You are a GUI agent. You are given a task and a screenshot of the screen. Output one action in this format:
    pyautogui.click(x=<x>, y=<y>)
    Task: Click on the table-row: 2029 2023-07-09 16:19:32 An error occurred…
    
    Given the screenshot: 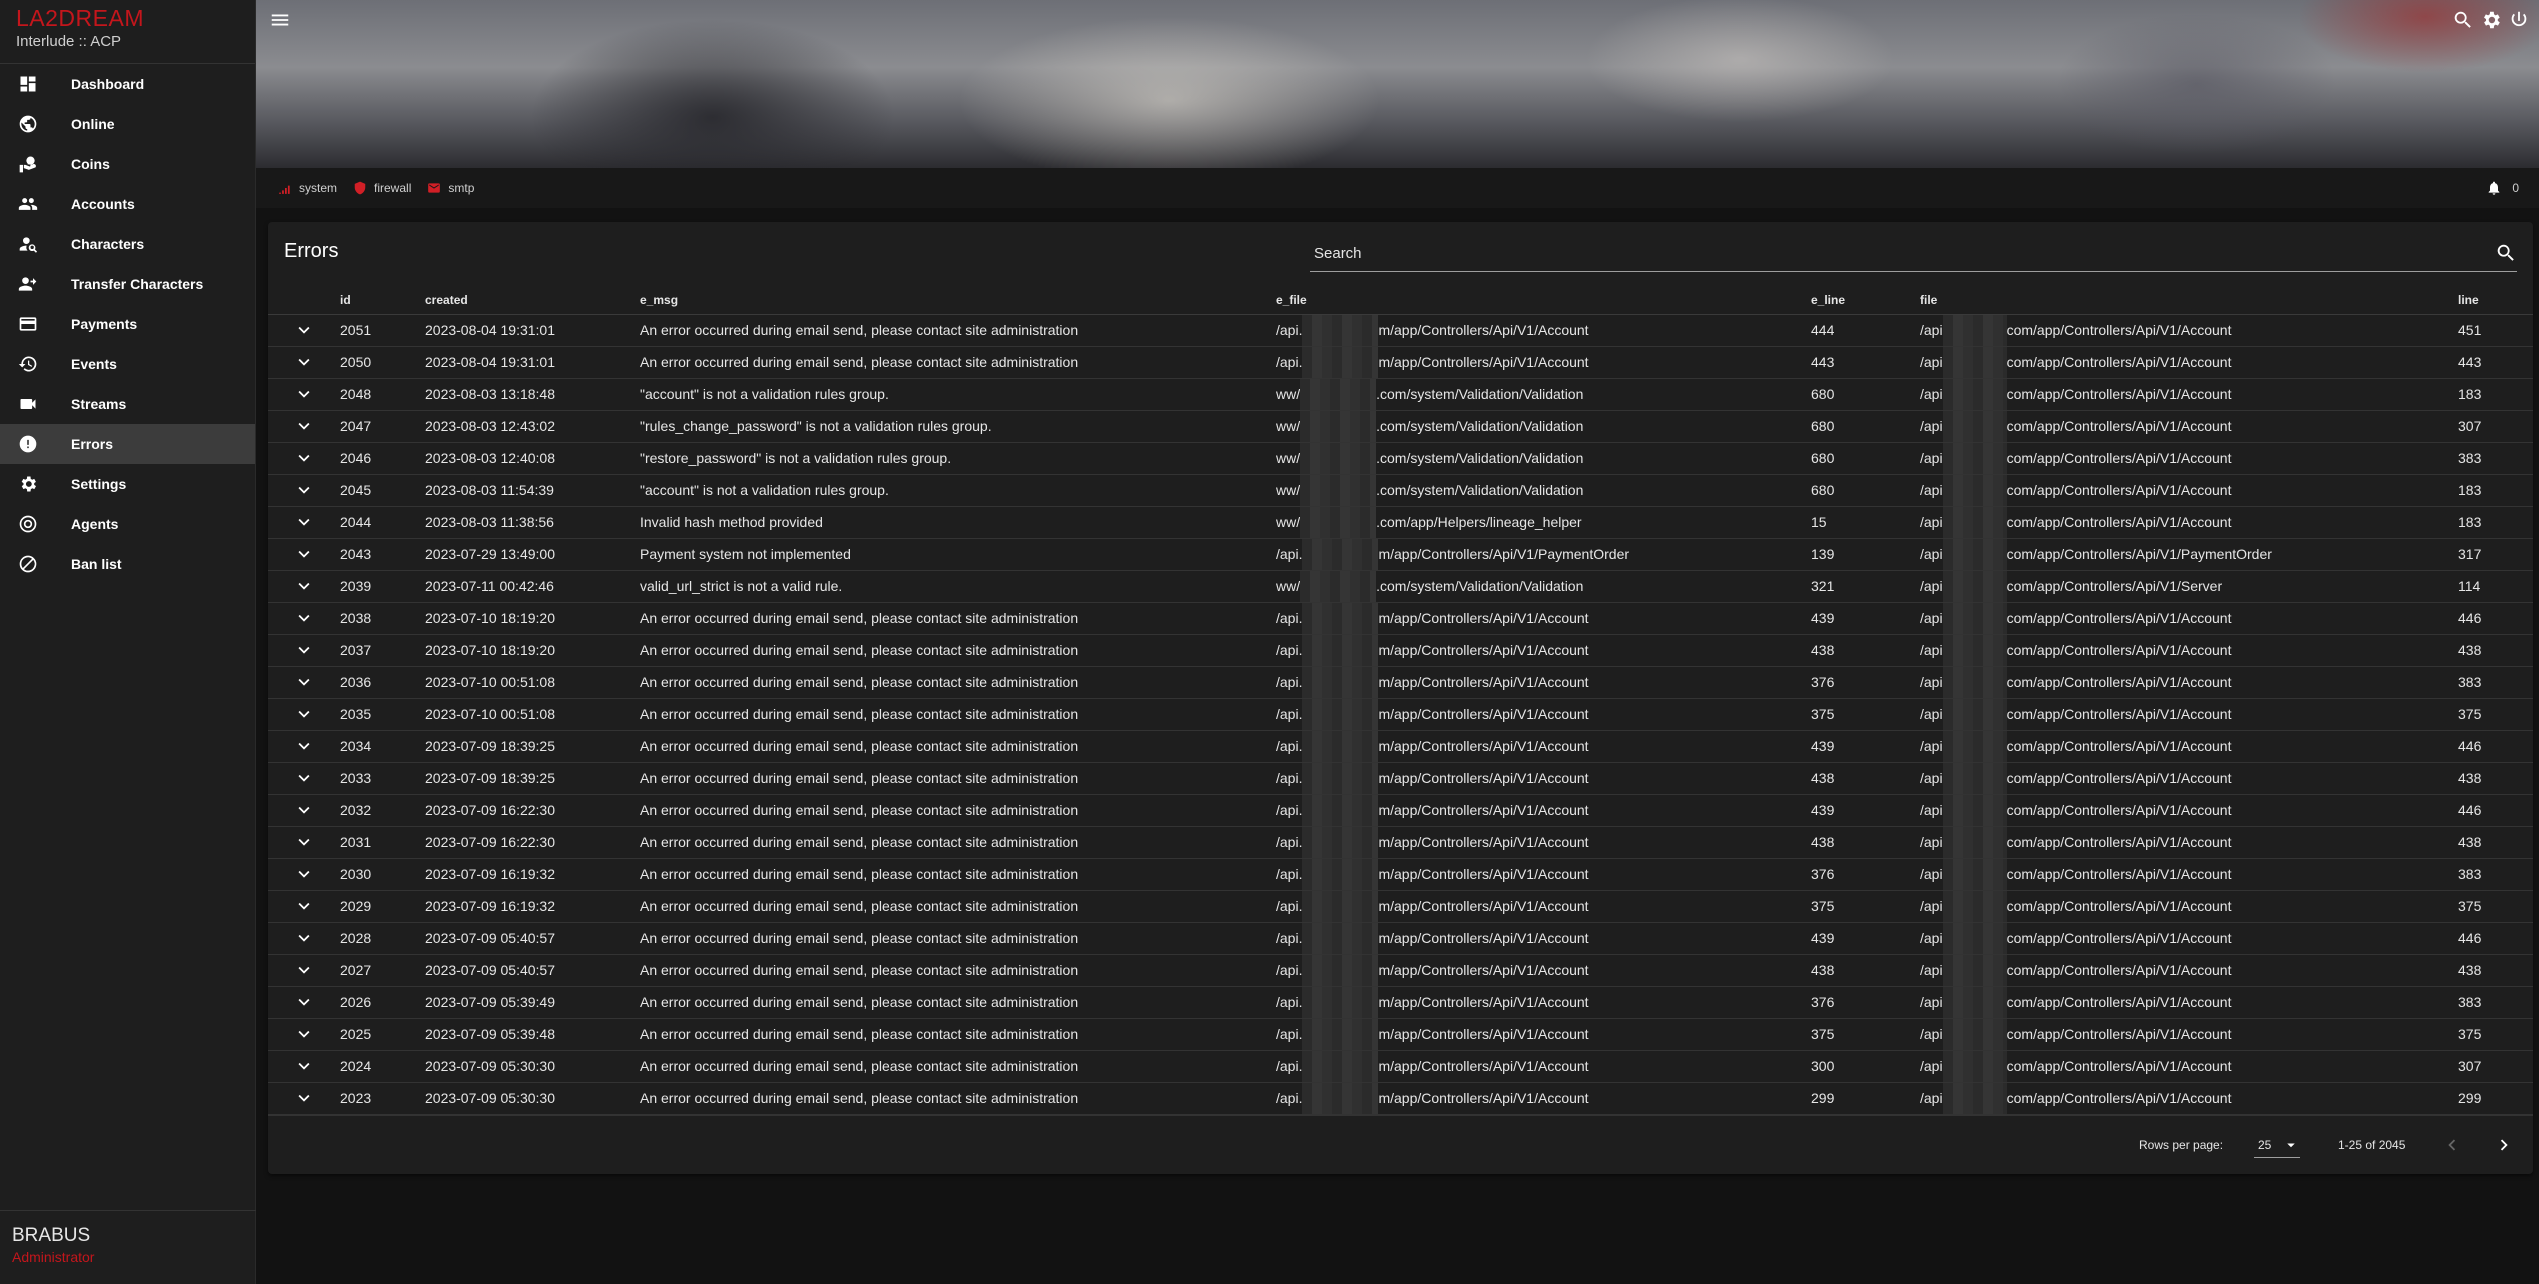 What is the action you would take?
    pyautogui.click(x=1400, y=906)
    